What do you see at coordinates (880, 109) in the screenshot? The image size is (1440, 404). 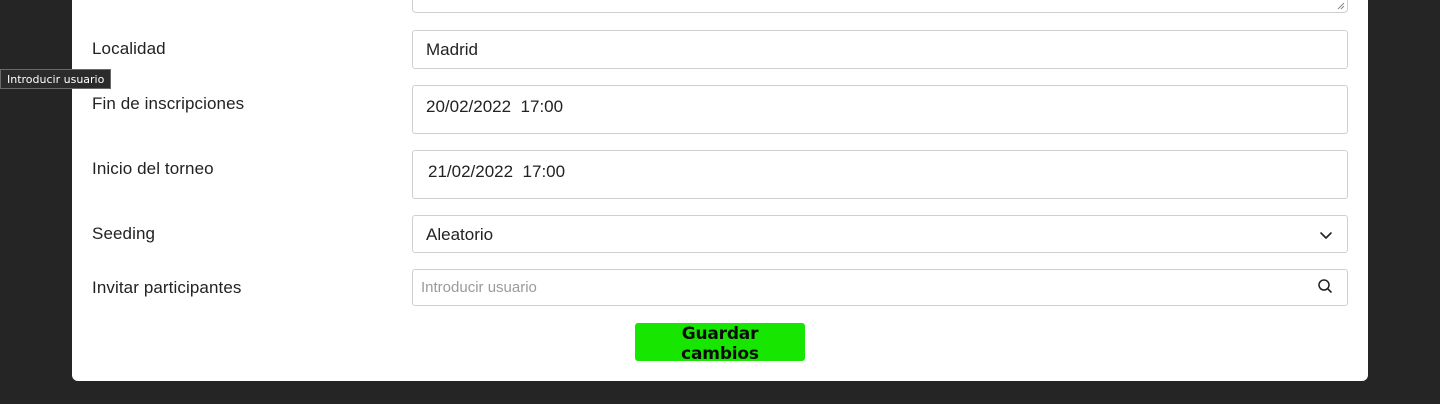 I see `registration-end-input: 20/02/2022 17:00` at bounding box center [880, 109].